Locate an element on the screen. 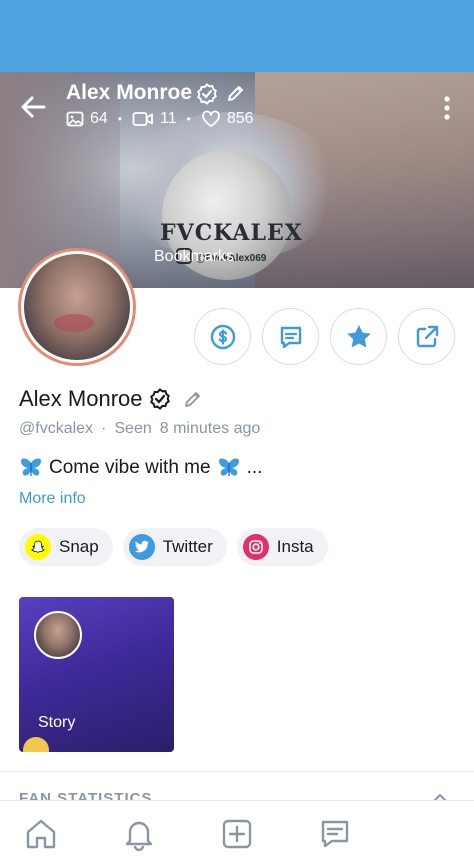 Image resolution: width=474 pixels, height=866 pixels. profile-header: Alex Monroe 64 • 11 • 856 is located at coordinates (237, 107).